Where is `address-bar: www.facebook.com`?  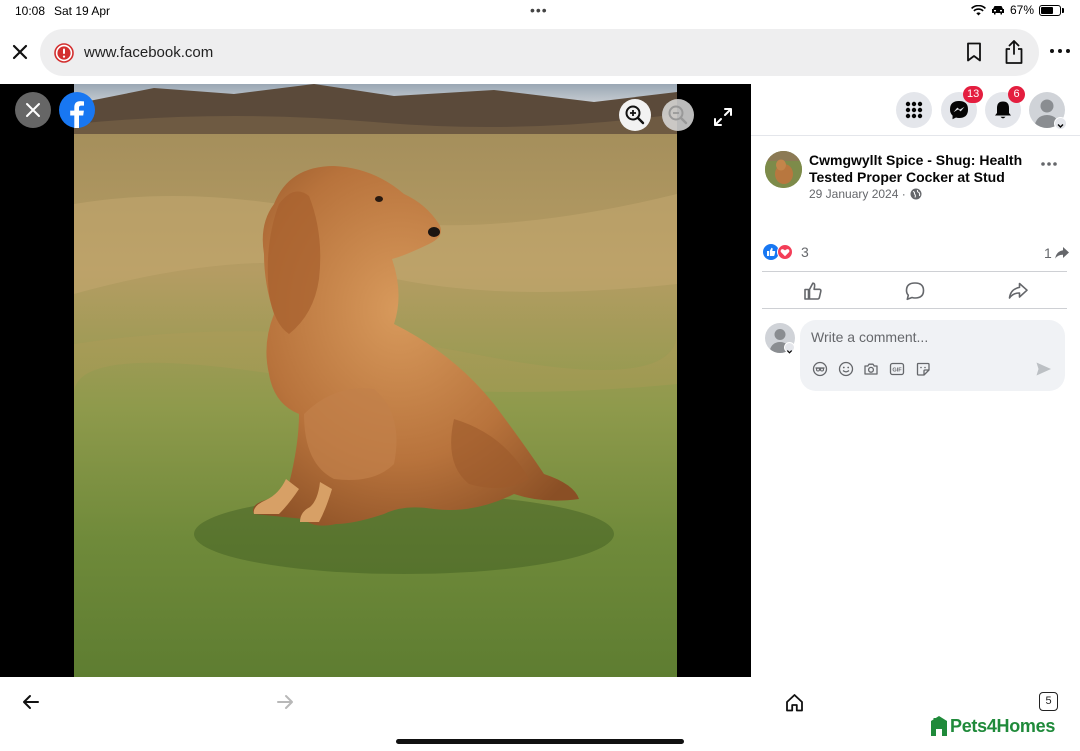
address-bar: www.facebook.com is located at coordinates (539, 52).